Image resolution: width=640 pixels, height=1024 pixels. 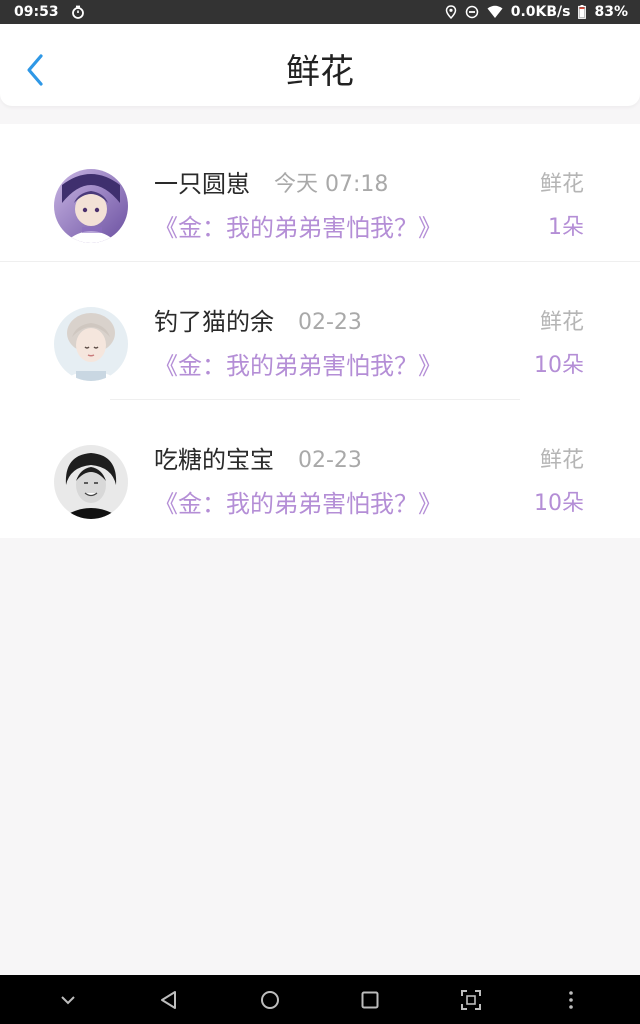 I want to click on back-nav-button, so click(x=169, y=999).